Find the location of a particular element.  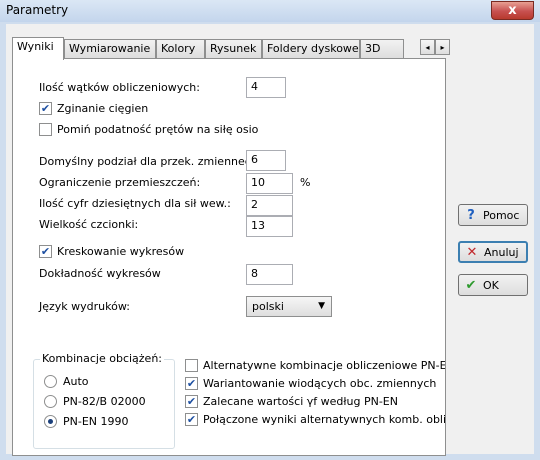

radio-pn-en-label: PN-EN 1990 is located at coordinates (96, 421).